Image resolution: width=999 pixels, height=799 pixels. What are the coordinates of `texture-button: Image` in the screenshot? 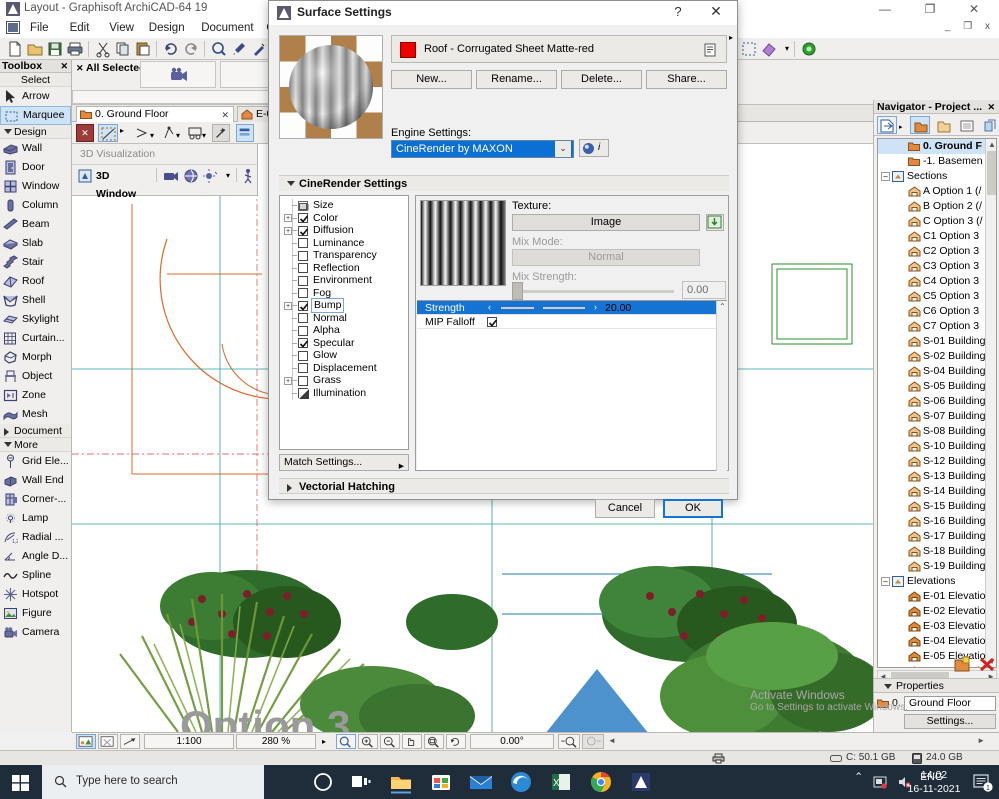 It's located at (606, 222).